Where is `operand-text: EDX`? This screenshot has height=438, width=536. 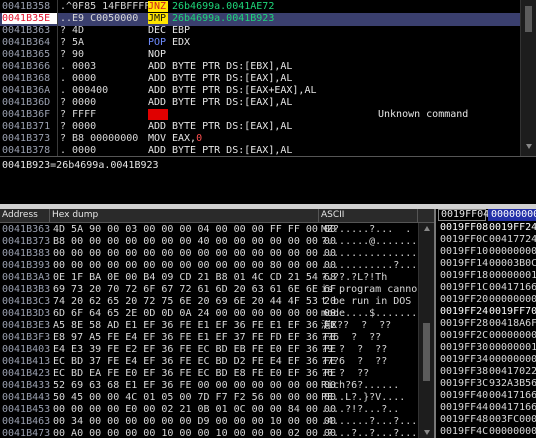 operand-text: EDX is located at coordinates (181, 42).